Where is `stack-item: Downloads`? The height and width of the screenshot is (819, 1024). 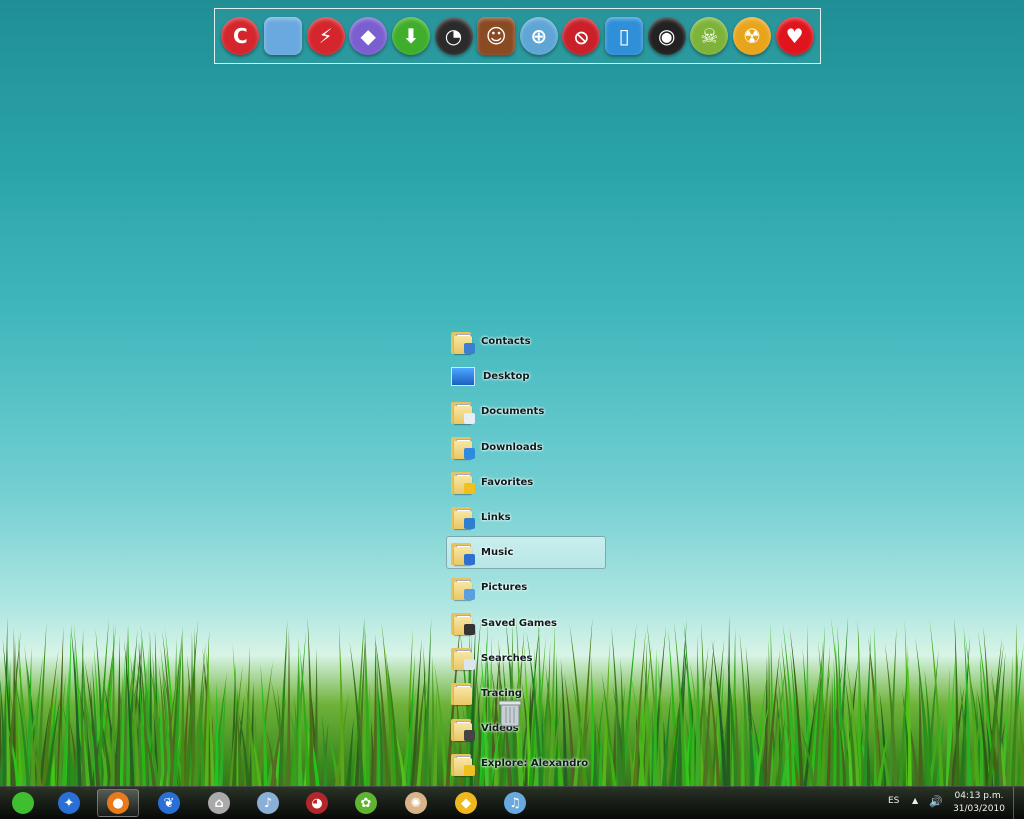
stack-item: Downloads is located at coordinates (526, 447).